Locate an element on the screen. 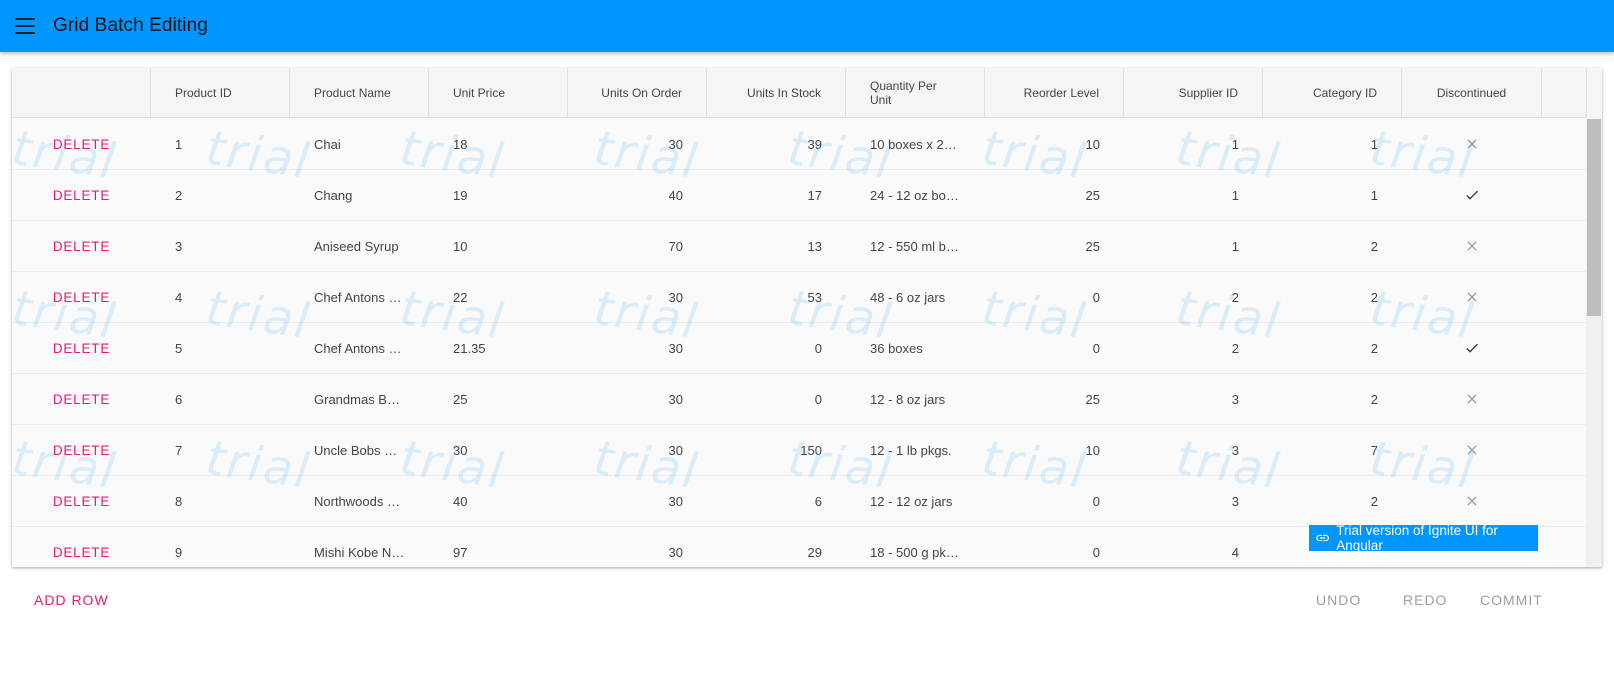 The image size is (1614, 695). cell-quantity-per-unit: 12 - 12 oz jars is located at coordinates (915, 501).